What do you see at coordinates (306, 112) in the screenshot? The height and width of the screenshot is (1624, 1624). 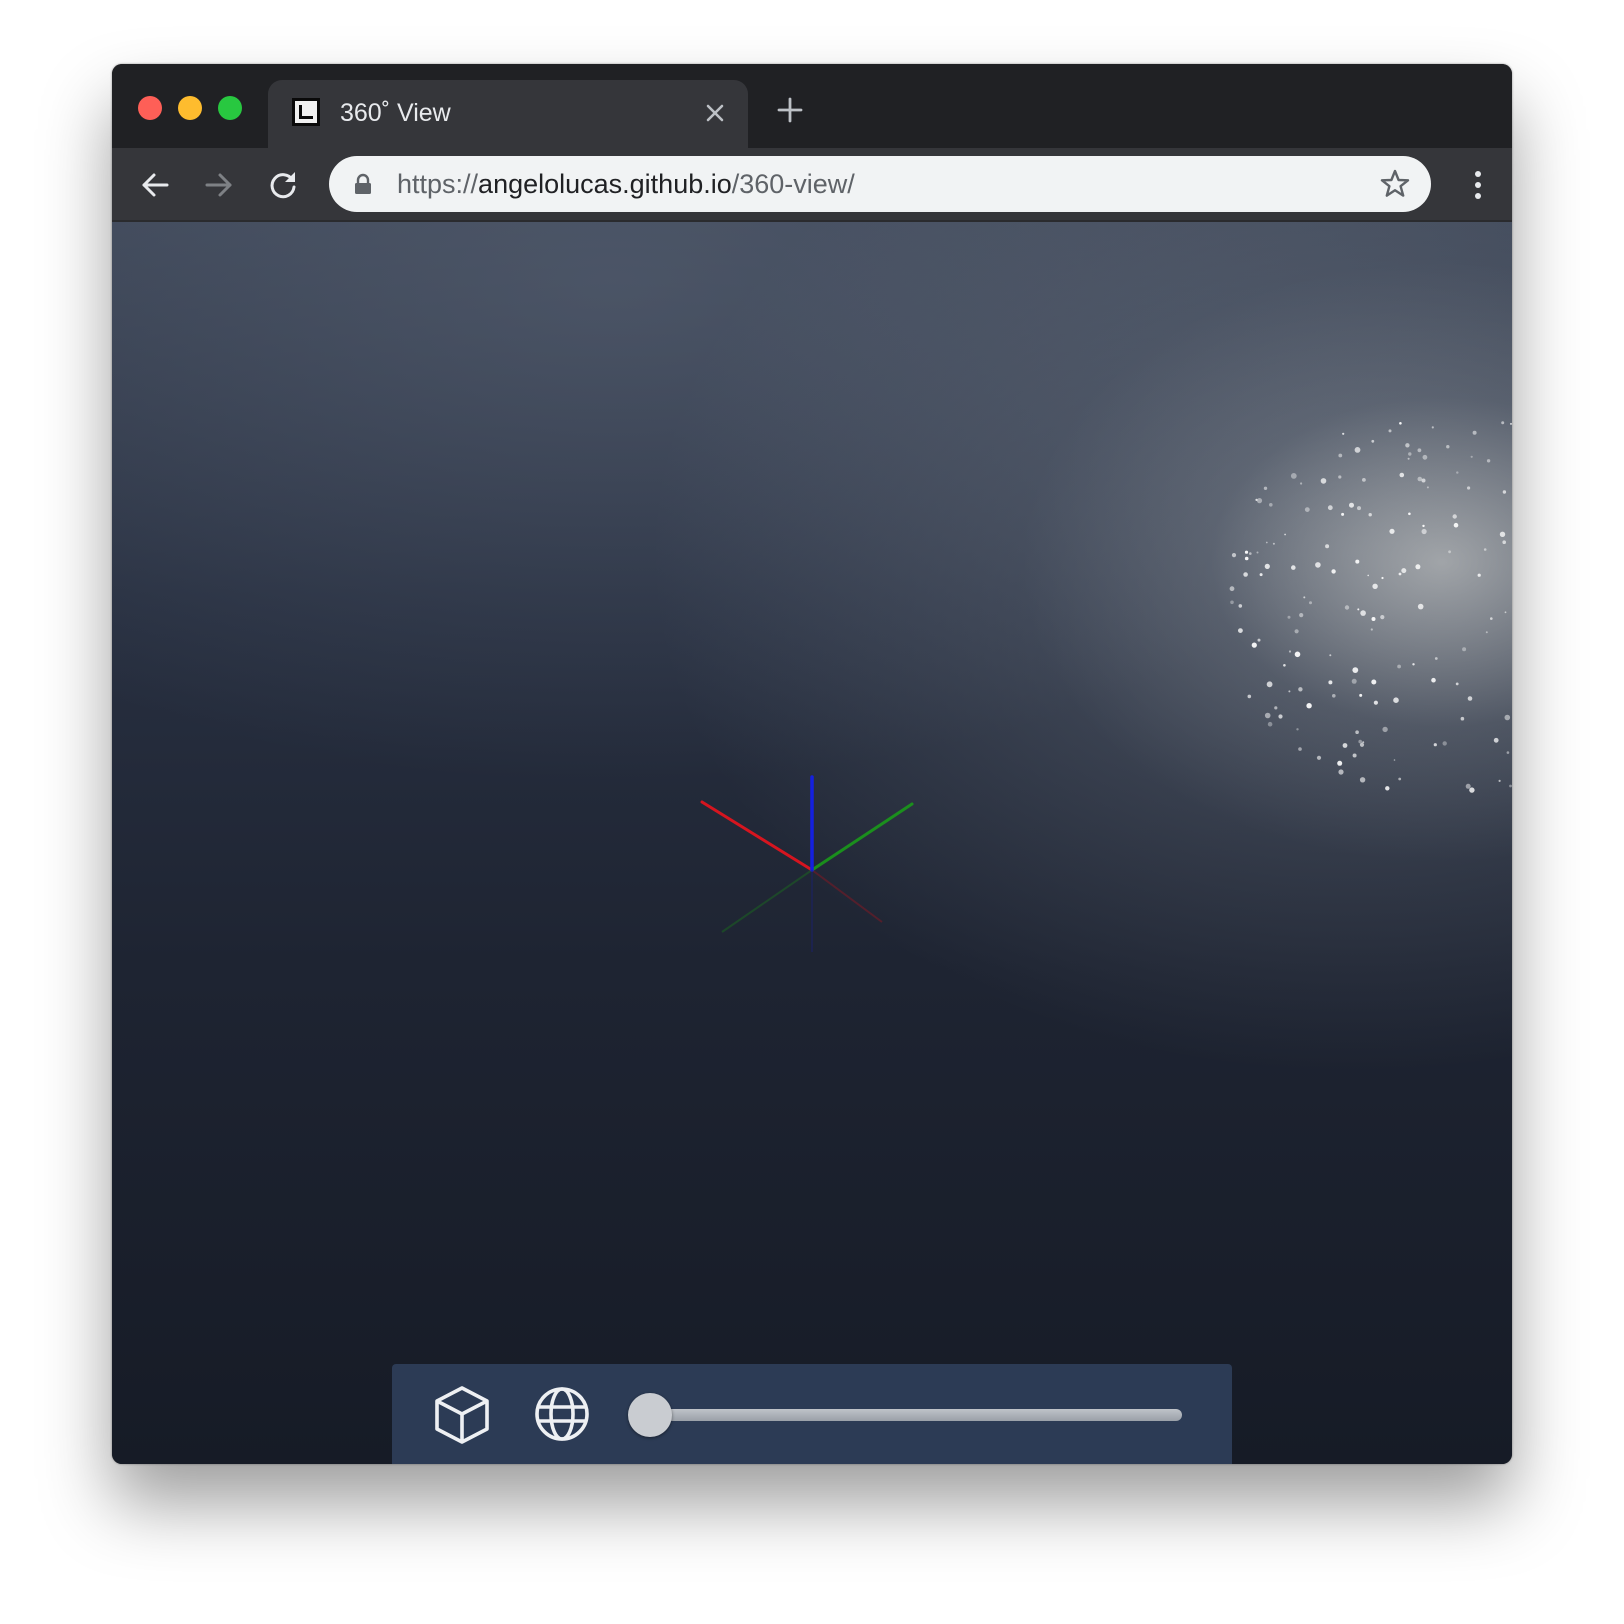 I see `favicon-icon` at bounding box center [306, 112].